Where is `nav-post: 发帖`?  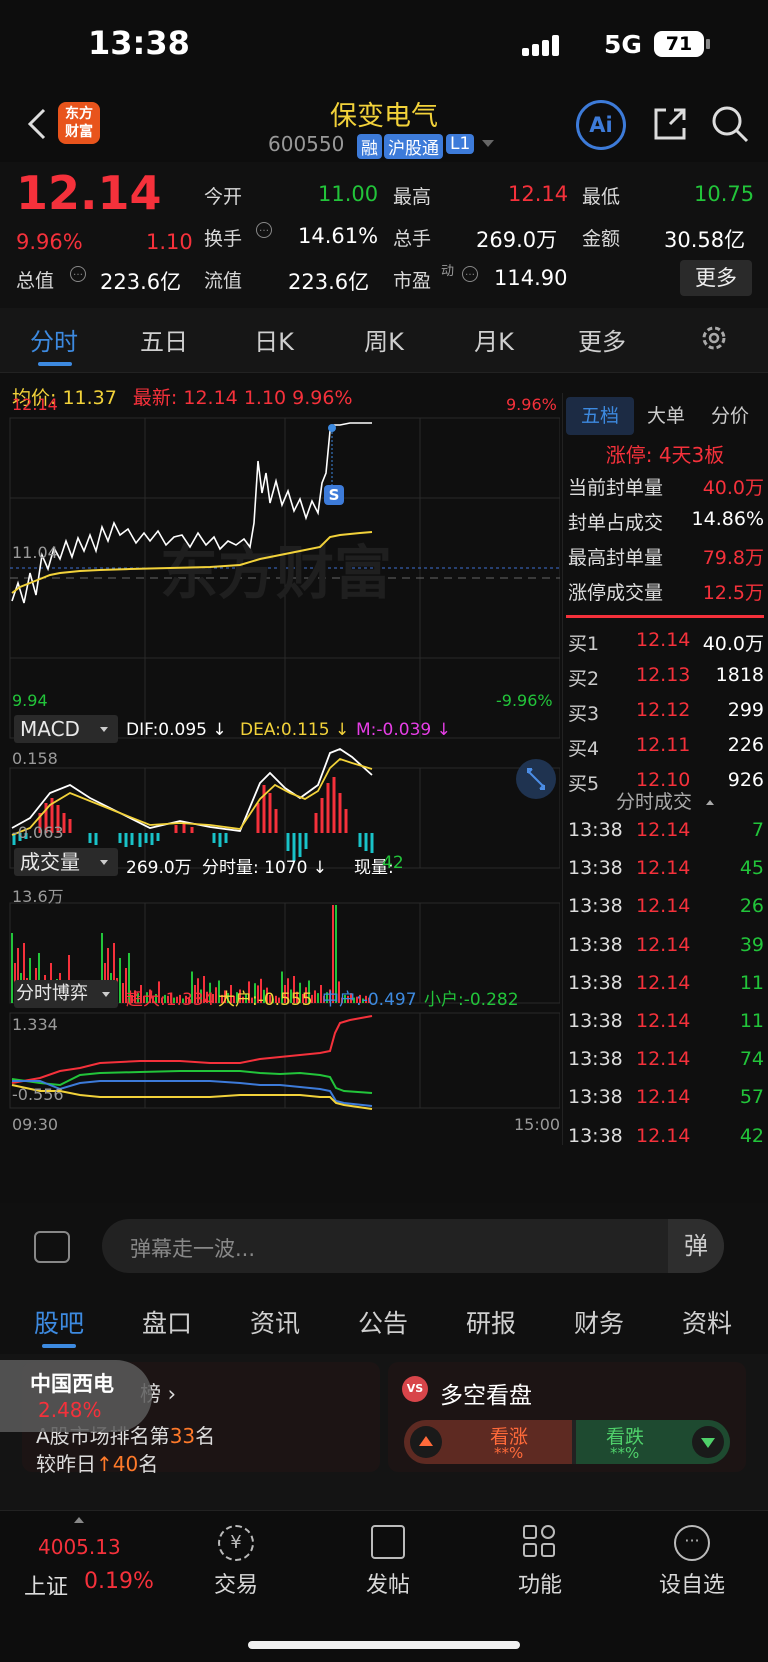 nav-post: 发帖 is located at coordinates (388, 1562).